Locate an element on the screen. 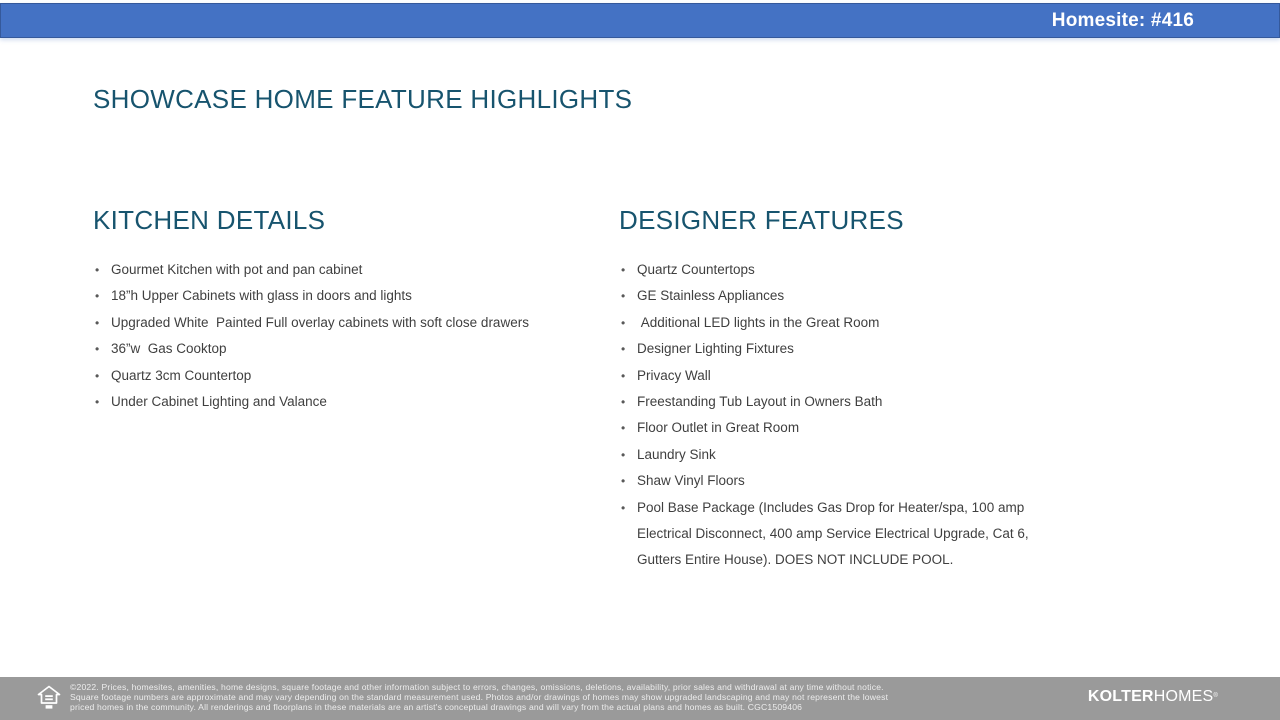 This screenshot has height=720, width=1280. list-item-text: Under Cabinet Lighting and Valance is located at coordinates (219, 402).